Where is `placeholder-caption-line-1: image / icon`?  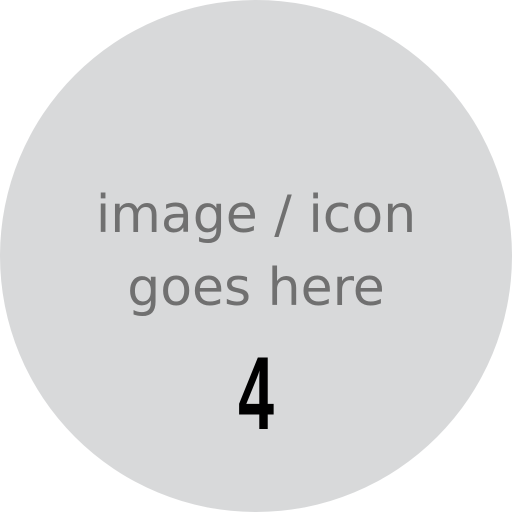 placeholder-caption-line-1: image / icon is located at coordinates (256, 215).